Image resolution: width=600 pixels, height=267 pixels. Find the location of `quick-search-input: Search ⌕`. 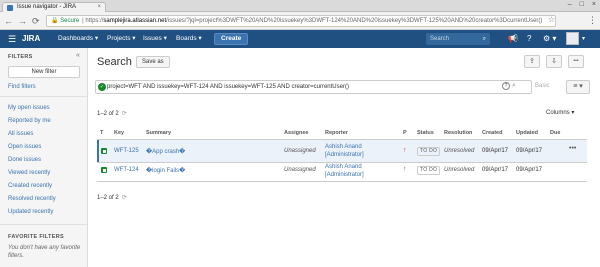

quick-search-input: Search ⌕ is located at coordinates (458, 39).